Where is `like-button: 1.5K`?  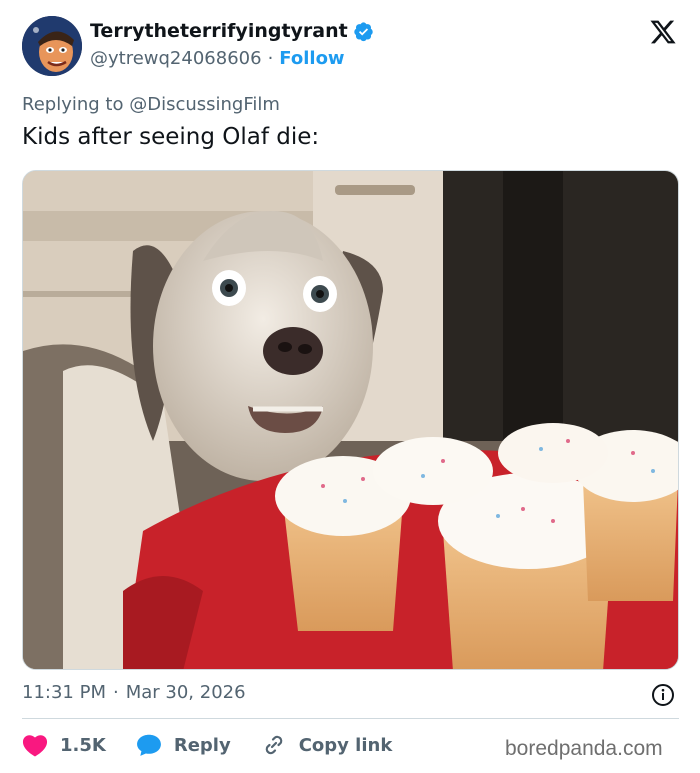 like-button: 1.5K is located at coordinates (64, 745).